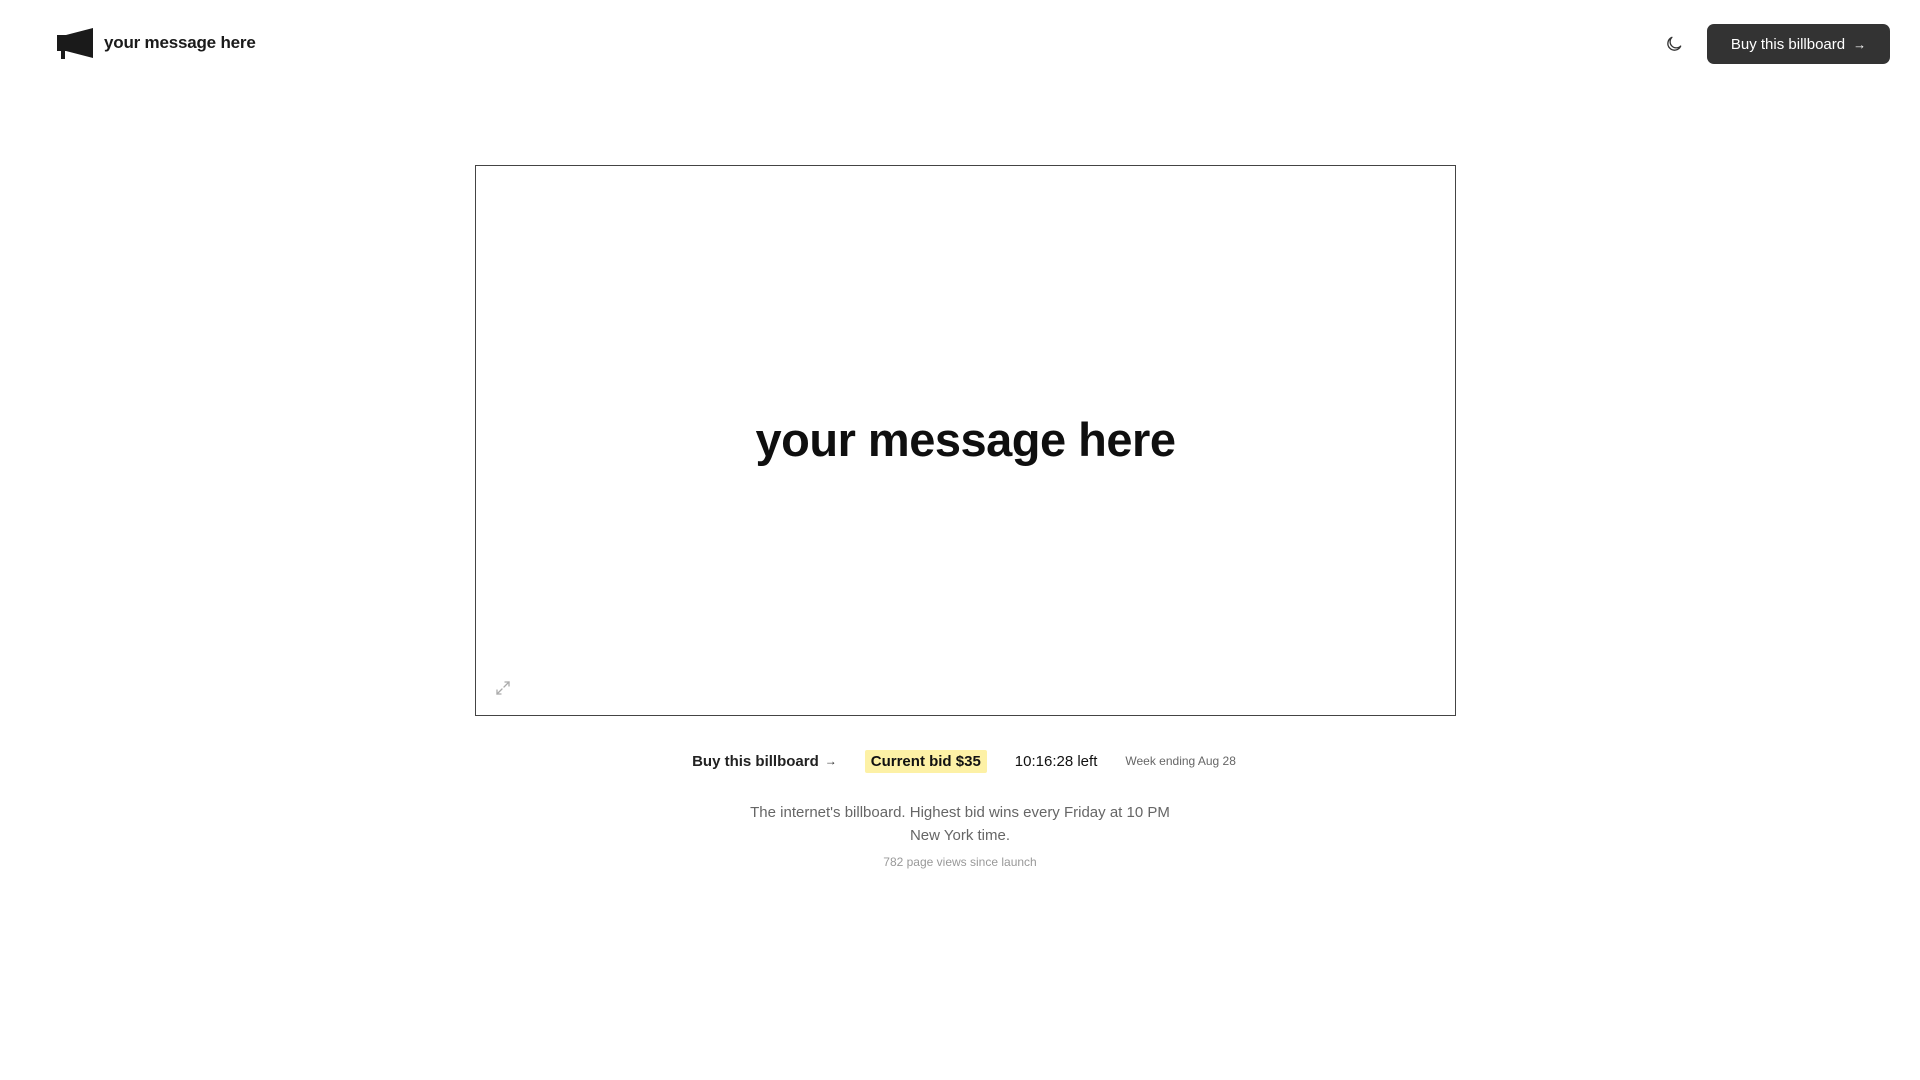  I want to click on buy-billboard-link-label: Buy this billboard, so click(755, 761).